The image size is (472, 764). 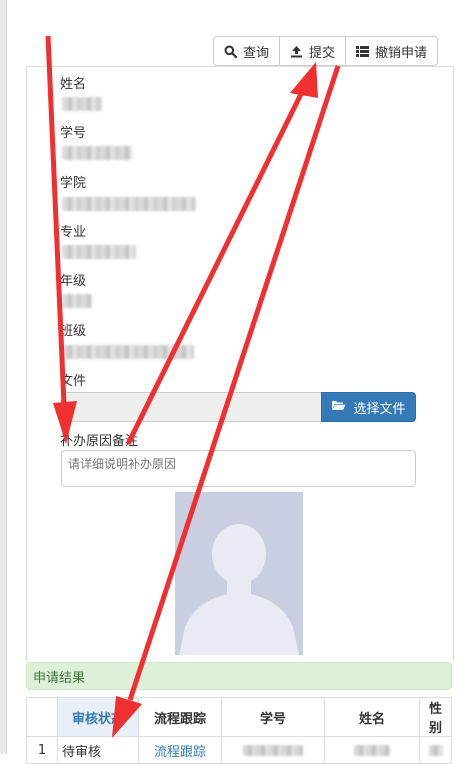 I want to click on cancel-application-button: 撤销申请, so click(x=391, y=51).